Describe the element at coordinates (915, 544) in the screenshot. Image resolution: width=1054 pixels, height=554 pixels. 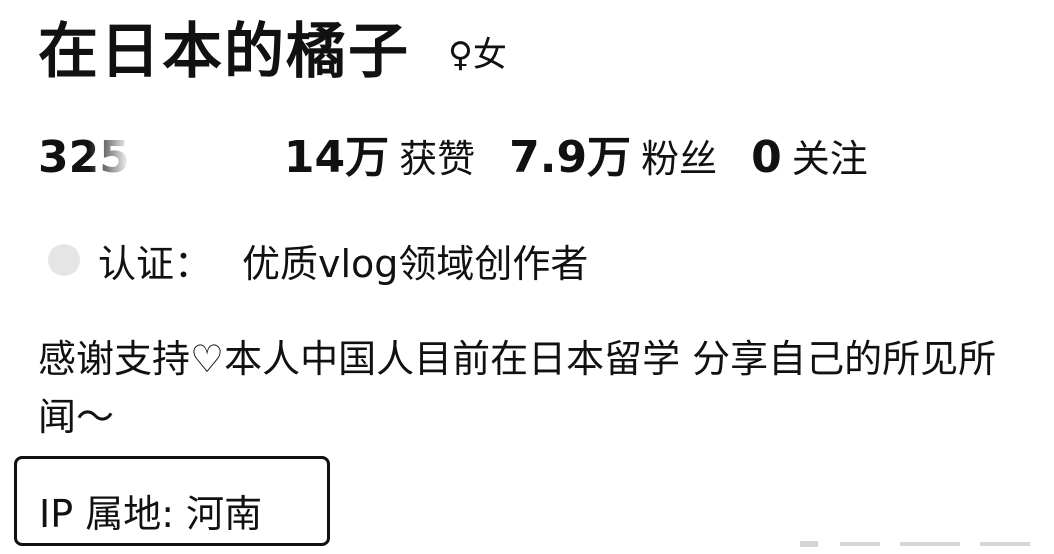
I see `watermark` at that location.